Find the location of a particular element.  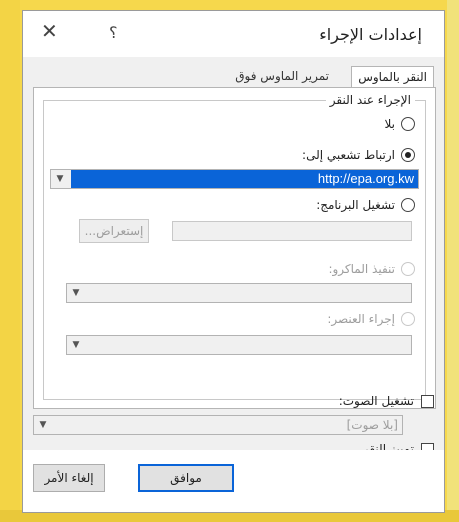

radio-none-label: بلا is located at coordinates (390, 124).